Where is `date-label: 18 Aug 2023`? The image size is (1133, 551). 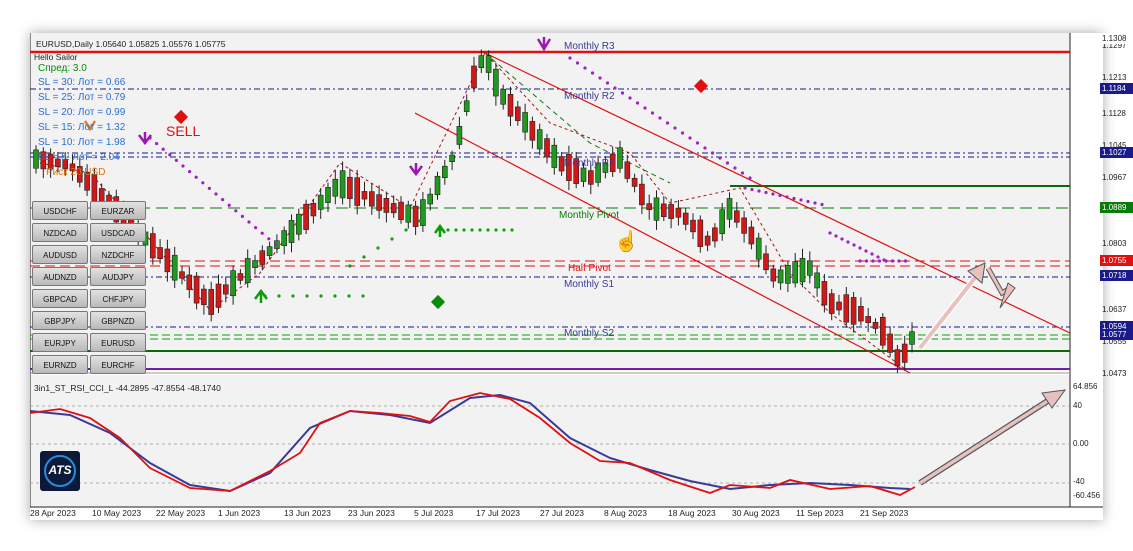 date-label: 18 Aug 2023 is located at coordinates (692, 513).